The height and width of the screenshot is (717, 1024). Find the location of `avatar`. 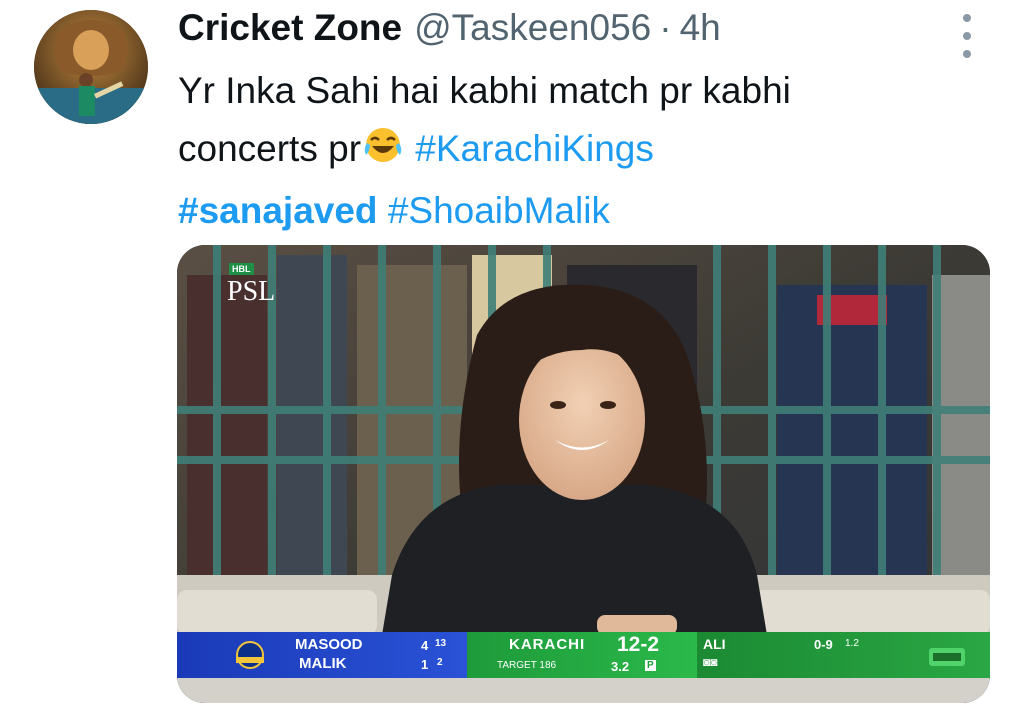

avatar is located at coordinates (91, 67).